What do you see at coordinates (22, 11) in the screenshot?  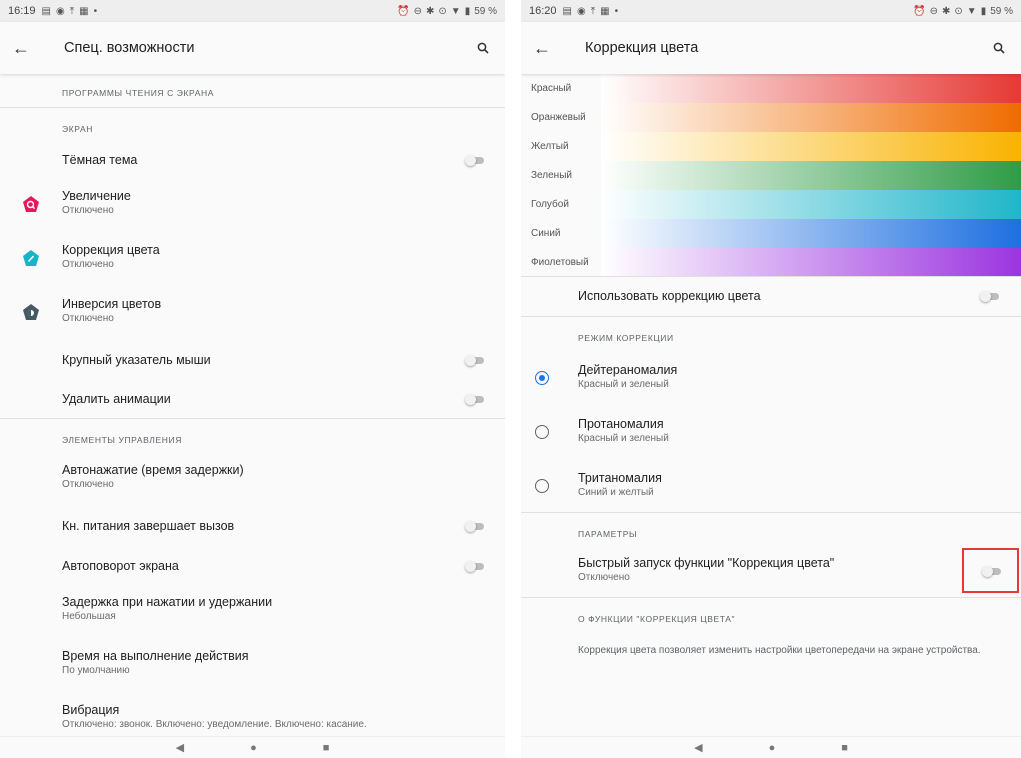 I see `status-time: 16:19` at bounding box center [22, 11].